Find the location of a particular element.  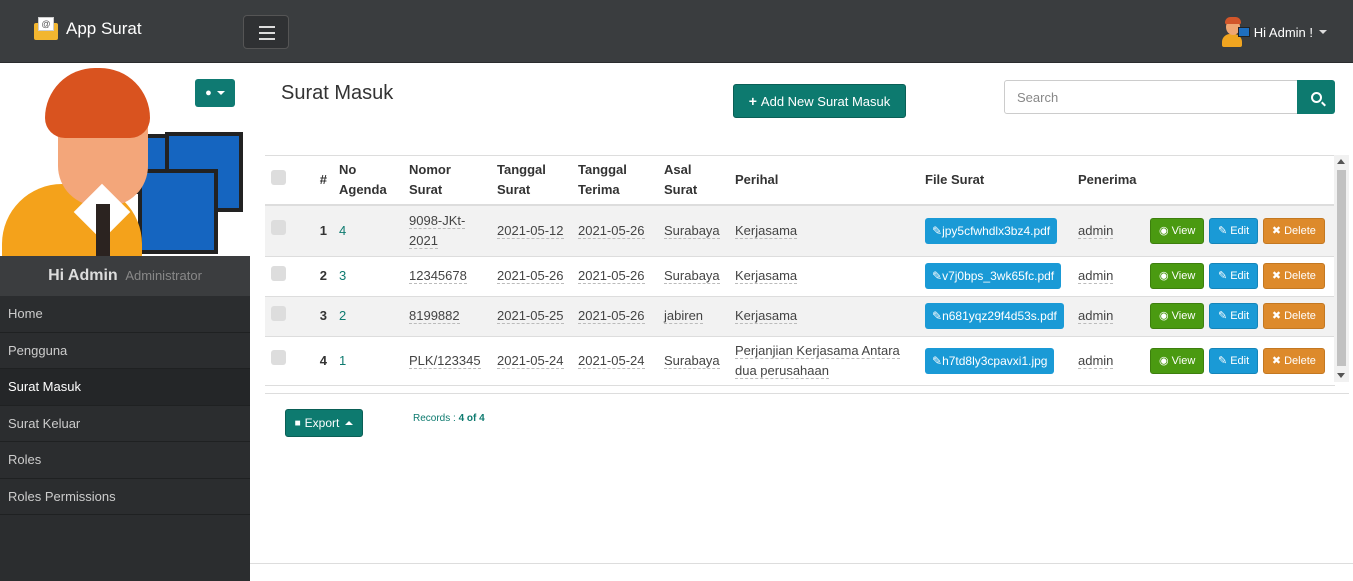

export-label: Export is located at coordinates (322, 423).